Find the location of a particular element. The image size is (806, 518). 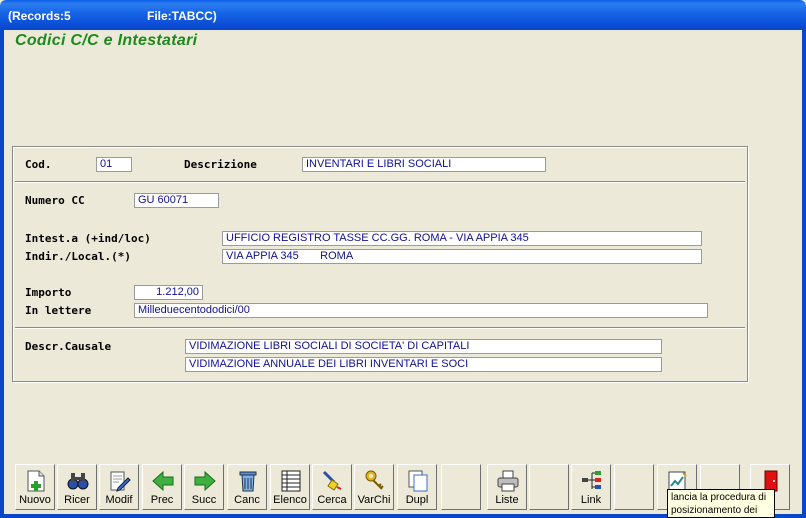

modif-label: Modif is located at coordinates (119, 500).